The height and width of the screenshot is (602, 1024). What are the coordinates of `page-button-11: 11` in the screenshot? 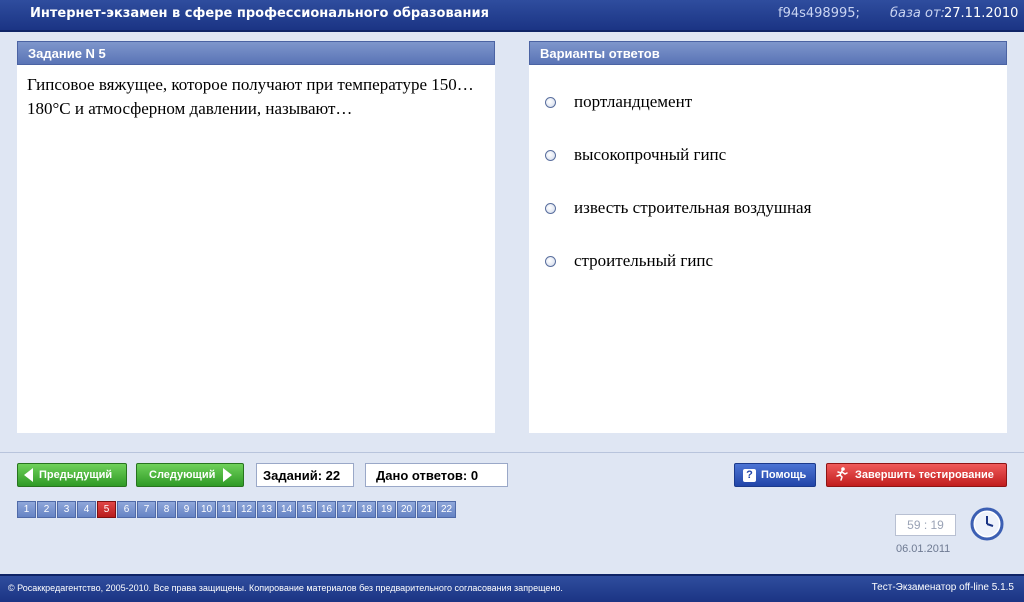 It's located at (226, 509).